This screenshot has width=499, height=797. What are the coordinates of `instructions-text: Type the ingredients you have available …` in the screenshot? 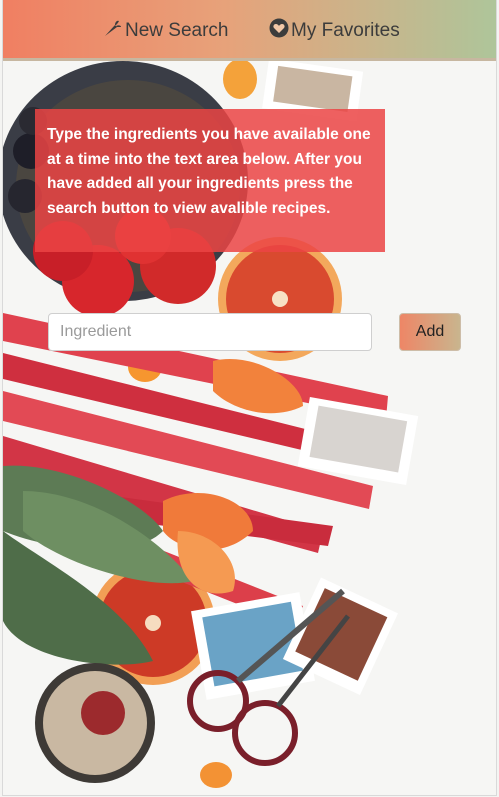 It's located at (209, 171).